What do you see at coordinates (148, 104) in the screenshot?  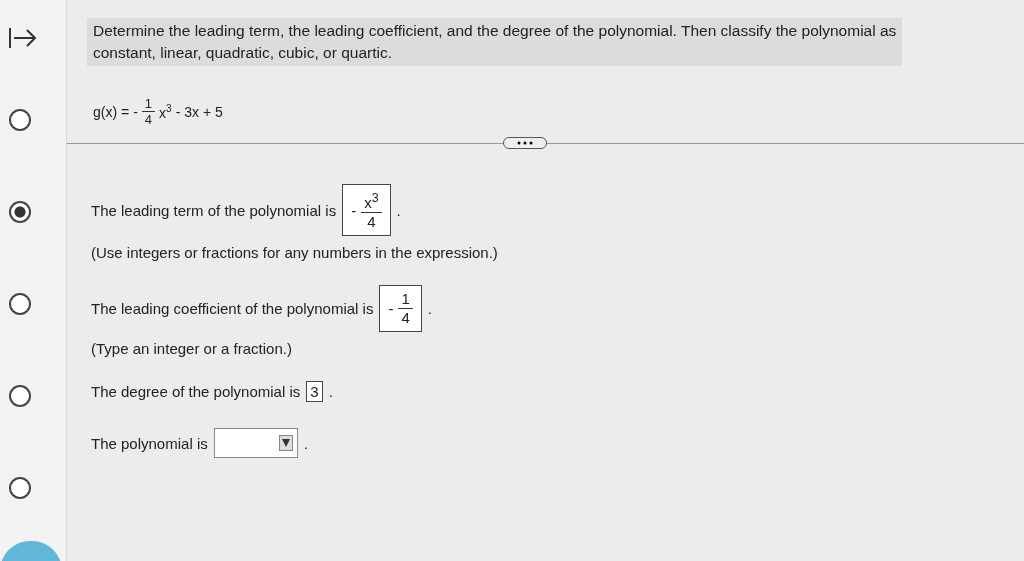 I see `numerator: 1` at bounding box center [148, 104].